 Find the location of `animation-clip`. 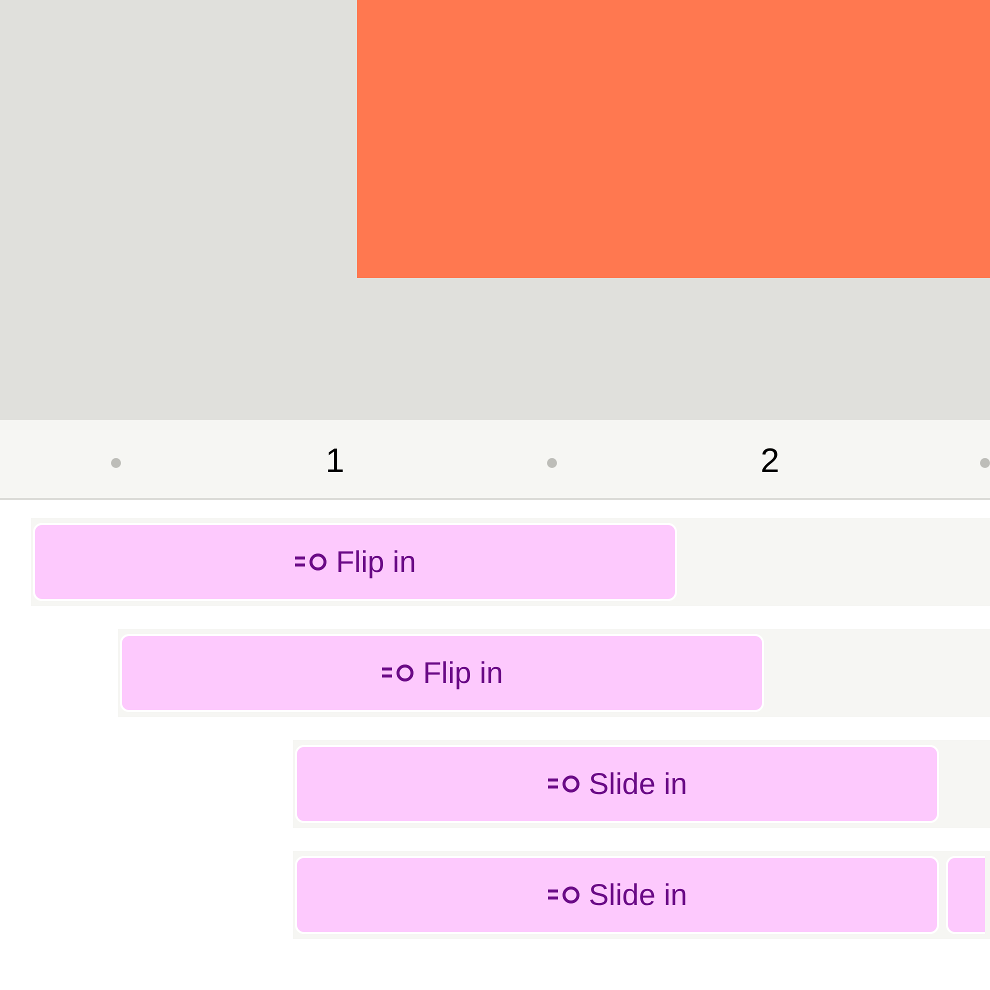

animation-clip is located at coordinates (965, 895).